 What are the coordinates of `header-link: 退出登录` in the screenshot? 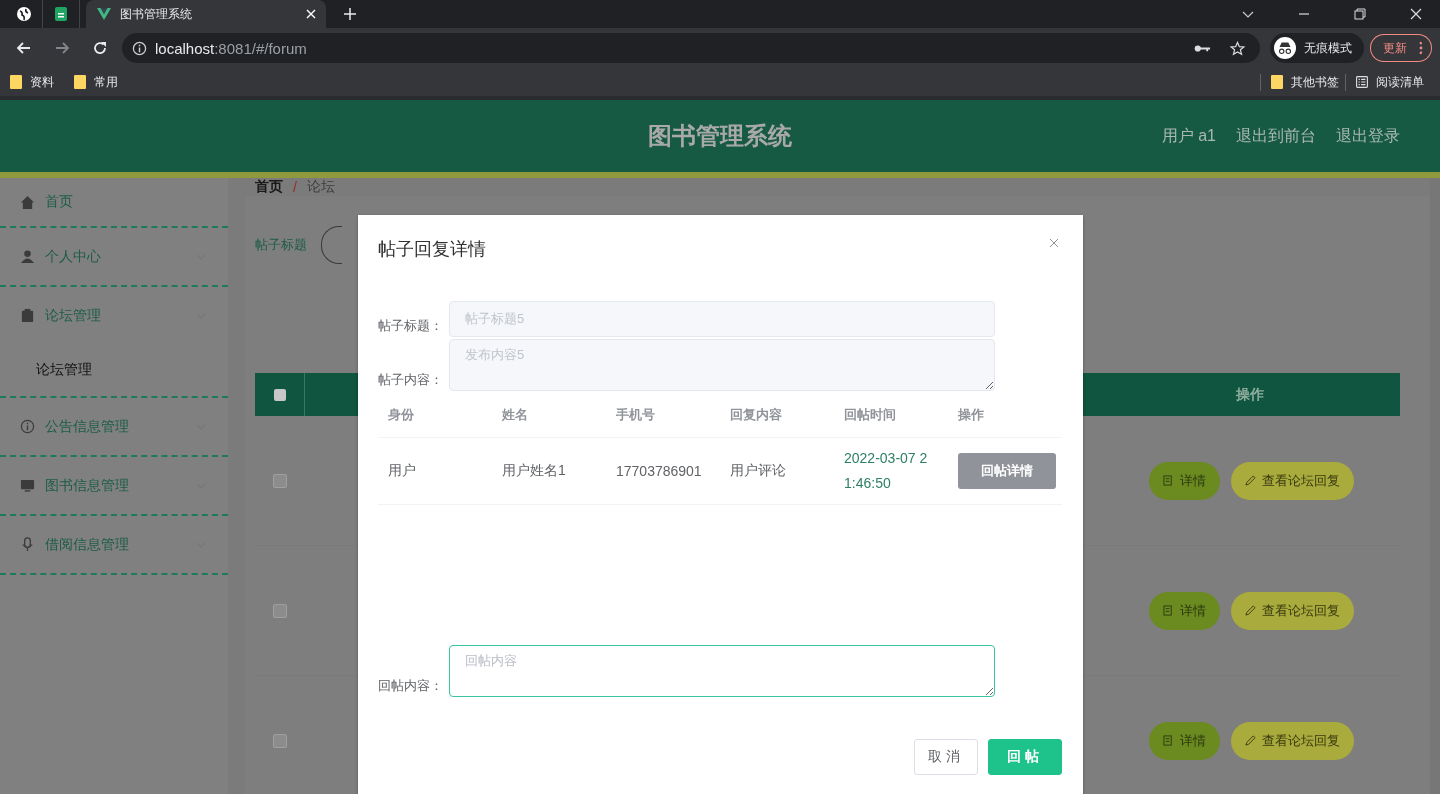 It's located at (1368, 136).